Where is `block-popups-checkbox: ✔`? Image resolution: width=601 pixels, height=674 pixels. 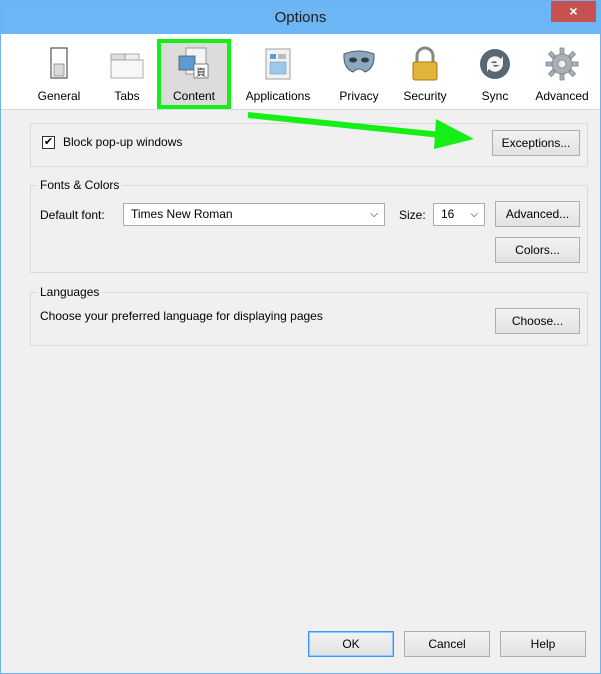
block-popups-checkbox: ✔ is located at coordinates (48, 142).